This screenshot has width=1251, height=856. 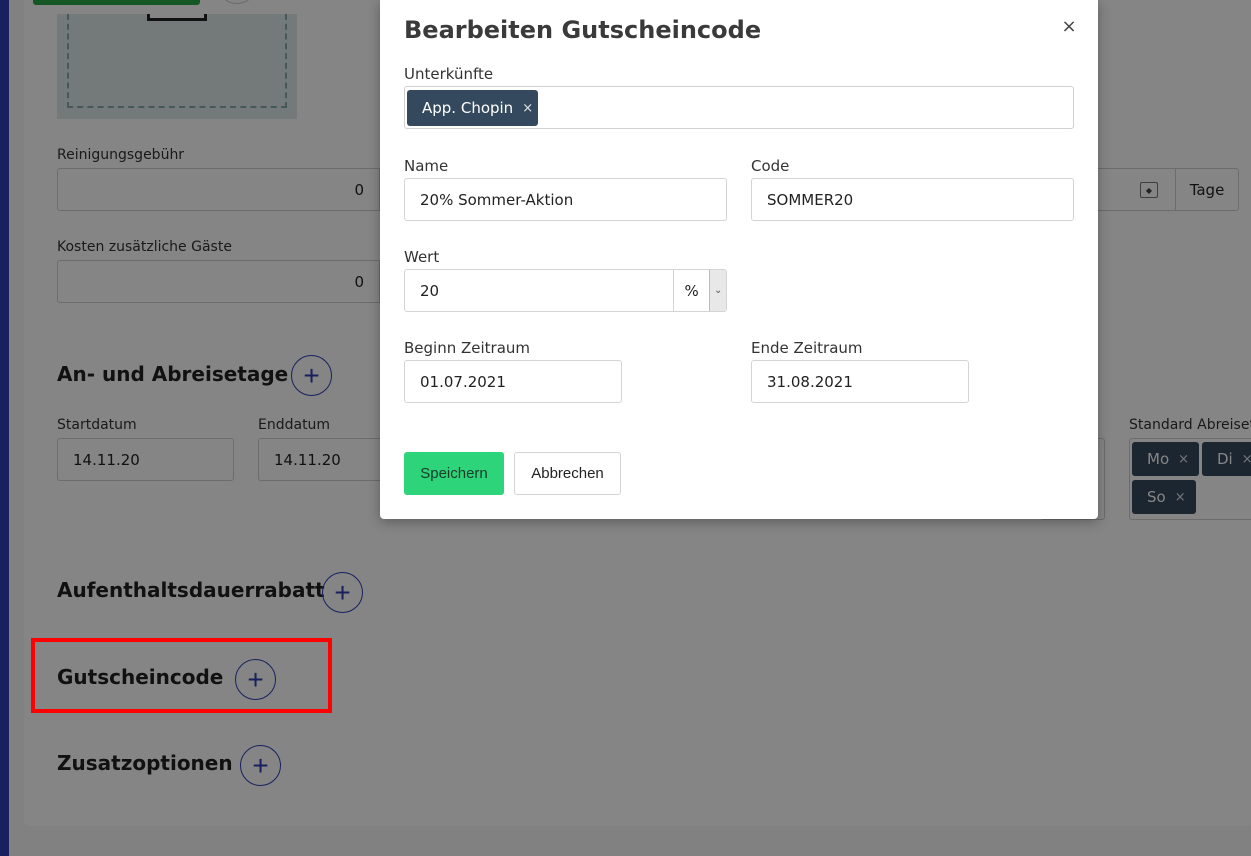 What do you see at coordinates (513, 381) in the screenshot?
I see `period-start-input: 01.07.2021` at bounding box center [513, 381].